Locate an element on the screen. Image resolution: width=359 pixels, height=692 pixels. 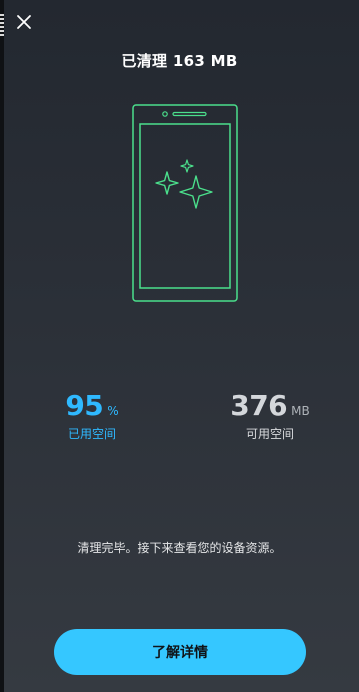
page-title: 已清理 163 MB is located at coordinates (179, 61).